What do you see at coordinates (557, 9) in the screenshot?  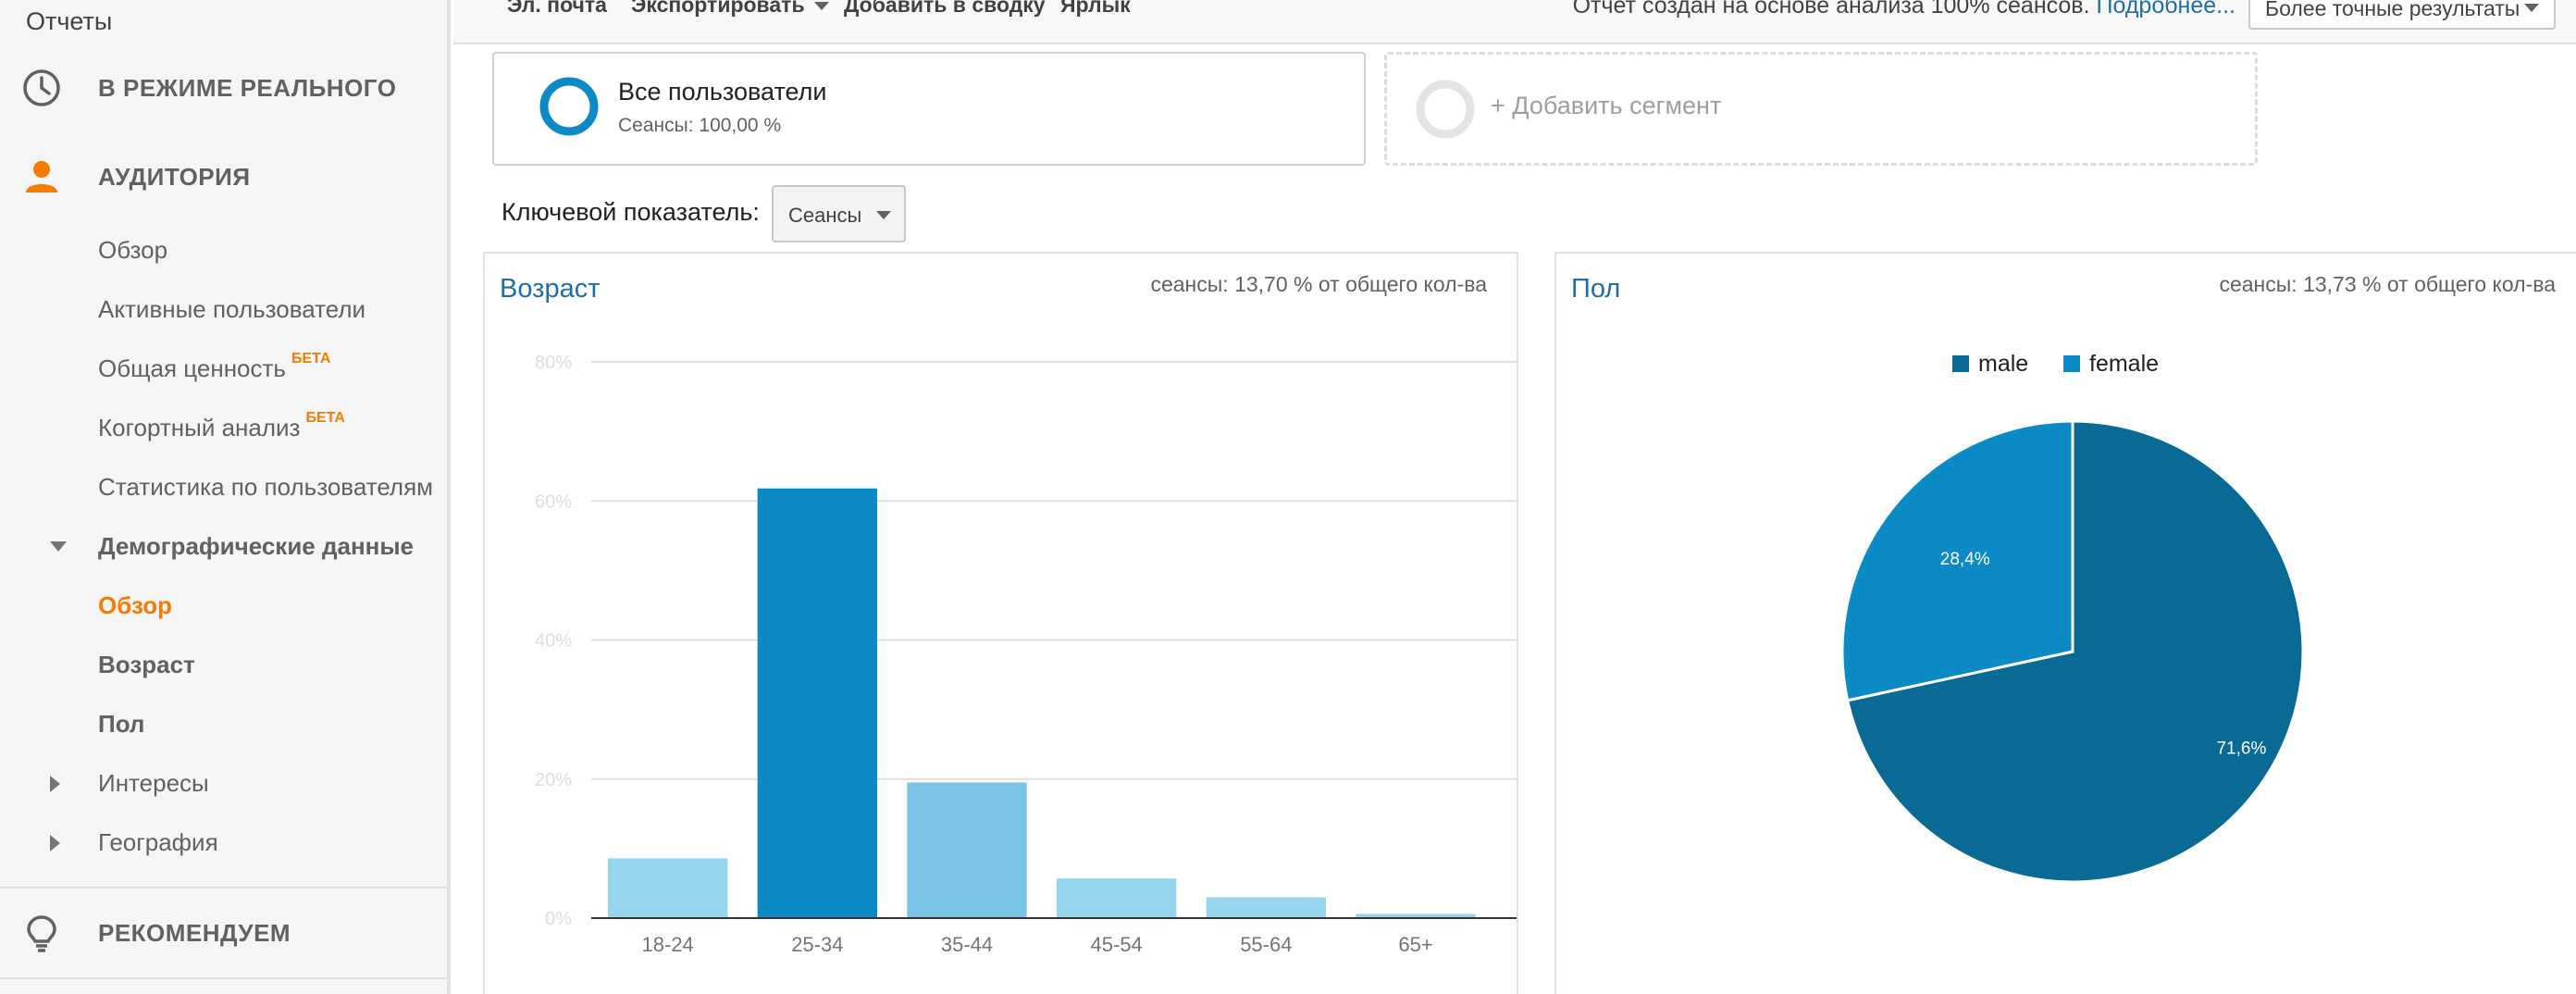 I see `email-button: Эл. почта` at bounding box center [557, 9].